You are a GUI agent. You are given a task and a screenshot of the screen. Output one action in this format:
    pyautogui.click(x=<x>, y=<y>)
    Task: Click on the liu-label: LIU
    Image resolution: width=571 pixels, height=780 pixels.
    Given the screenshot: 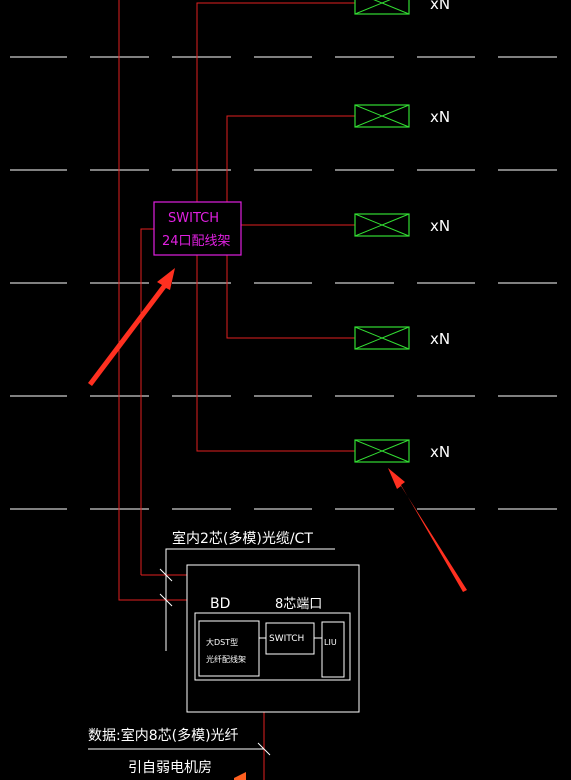 What is the action you would take?
    pyautogui.click(x=330, y=642)
    